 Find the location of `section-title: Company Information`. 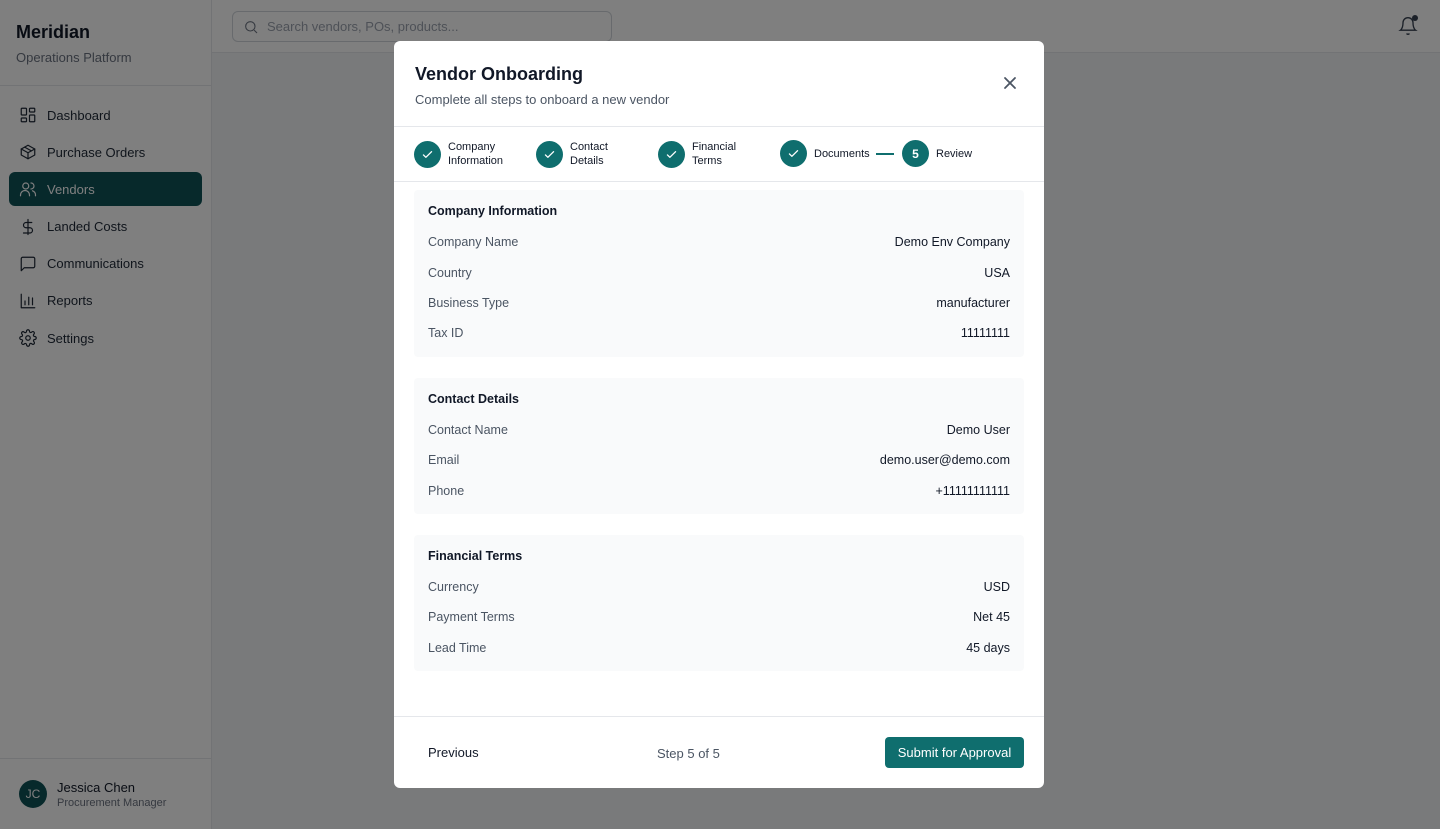

section-title: Company Information is located at coordinates (493, 211).